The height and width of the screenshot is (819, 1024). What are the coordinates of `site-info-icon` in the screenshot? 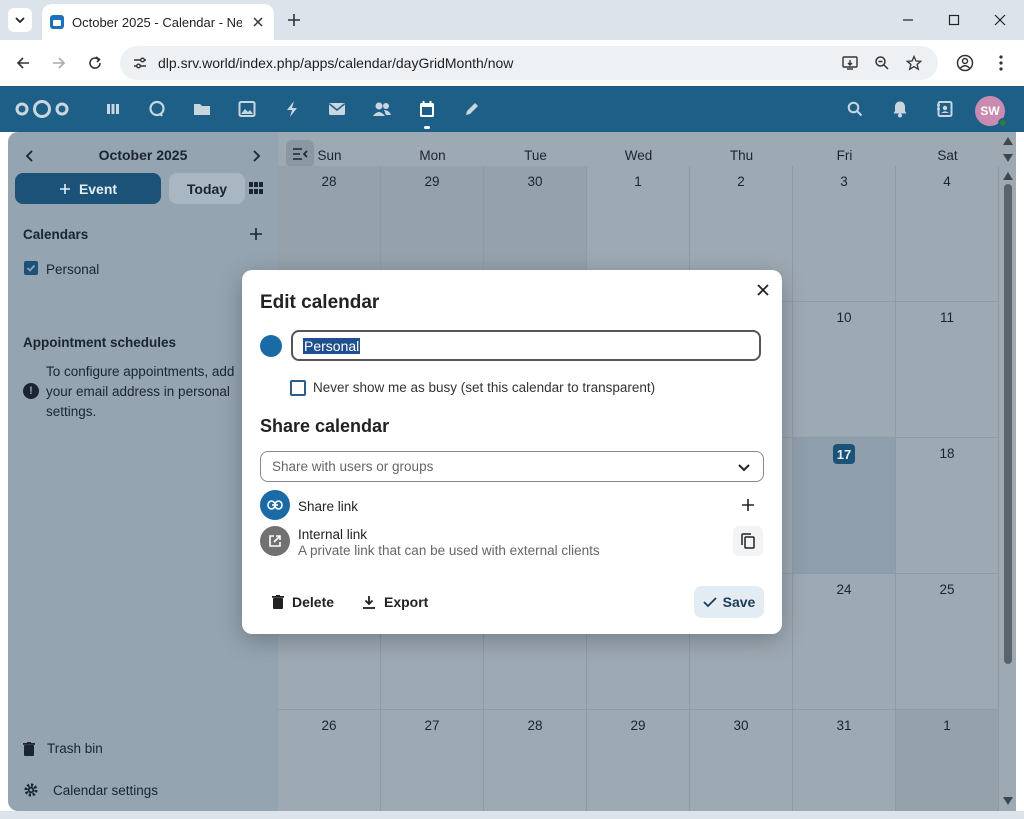 It's located at (140, 63).